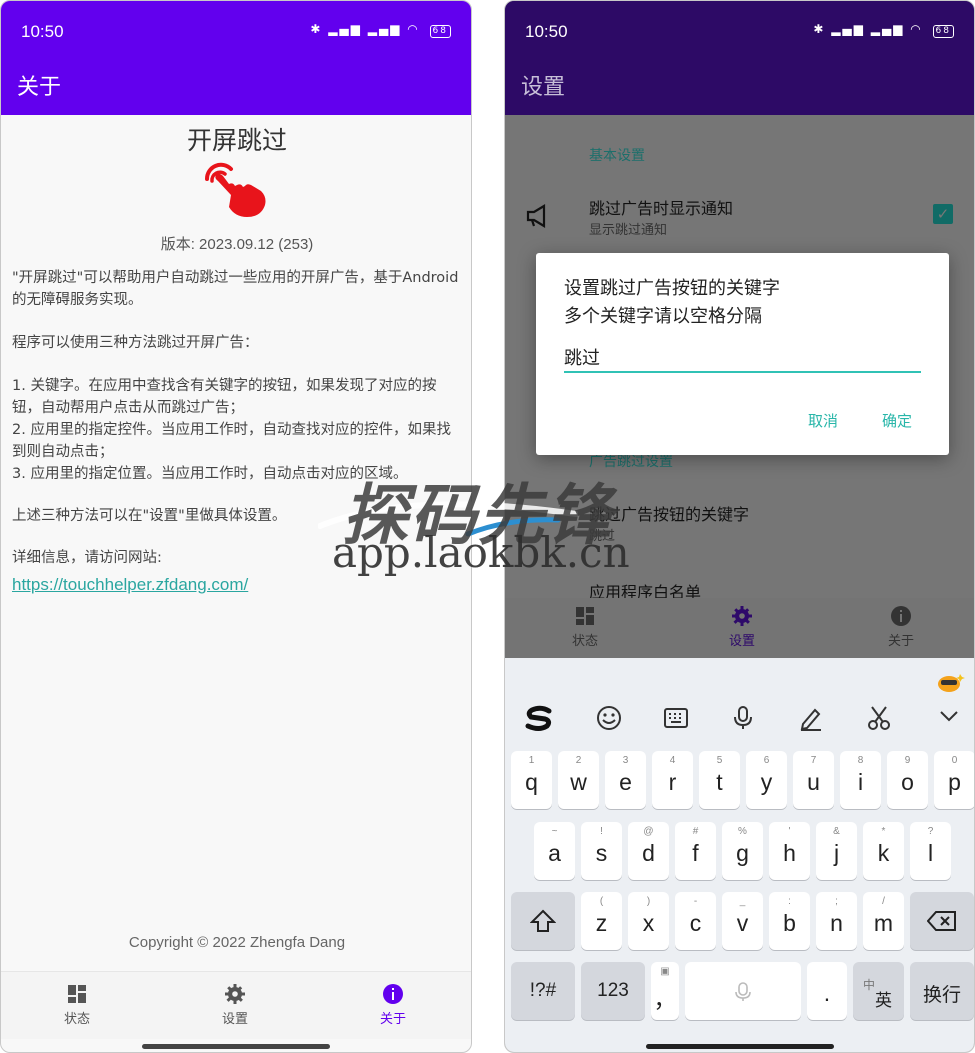 The width and height of the screenshot is (975, 1053). I want to click on shift-key, so click(543, 921).